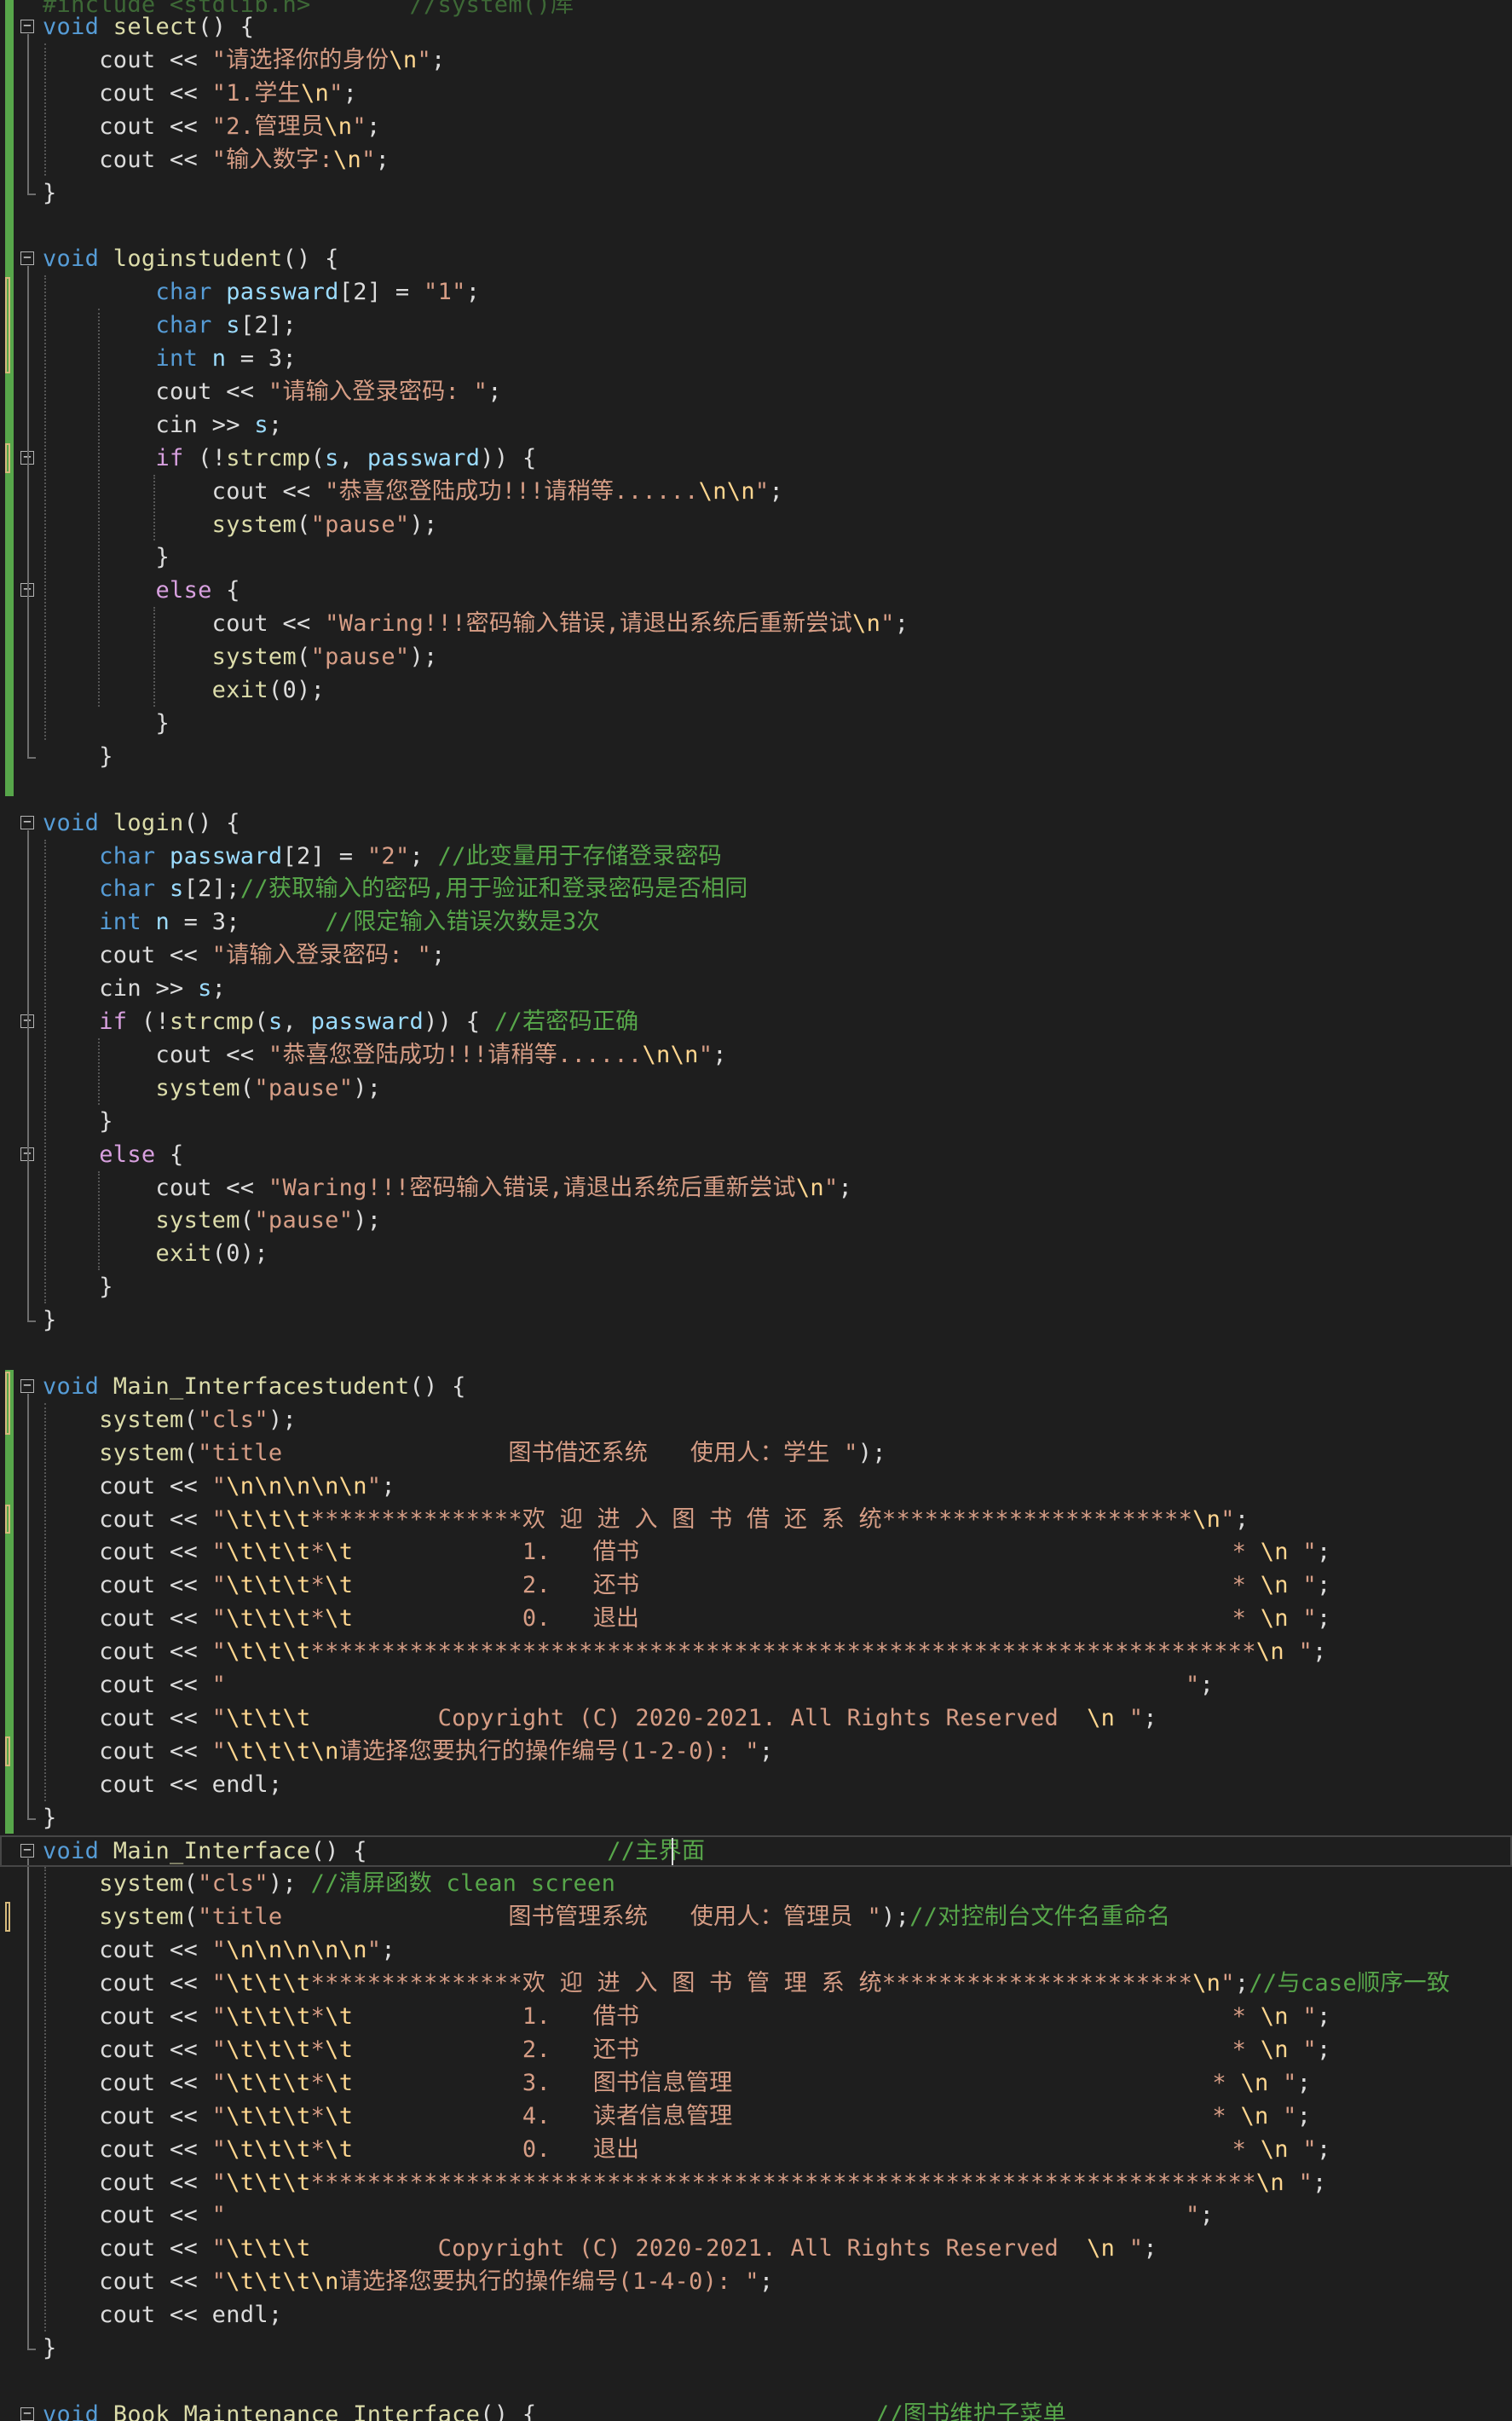  Describe the element at coordinates (756, 27) in the screenshot. I see `code-line: void select() {` at that location.